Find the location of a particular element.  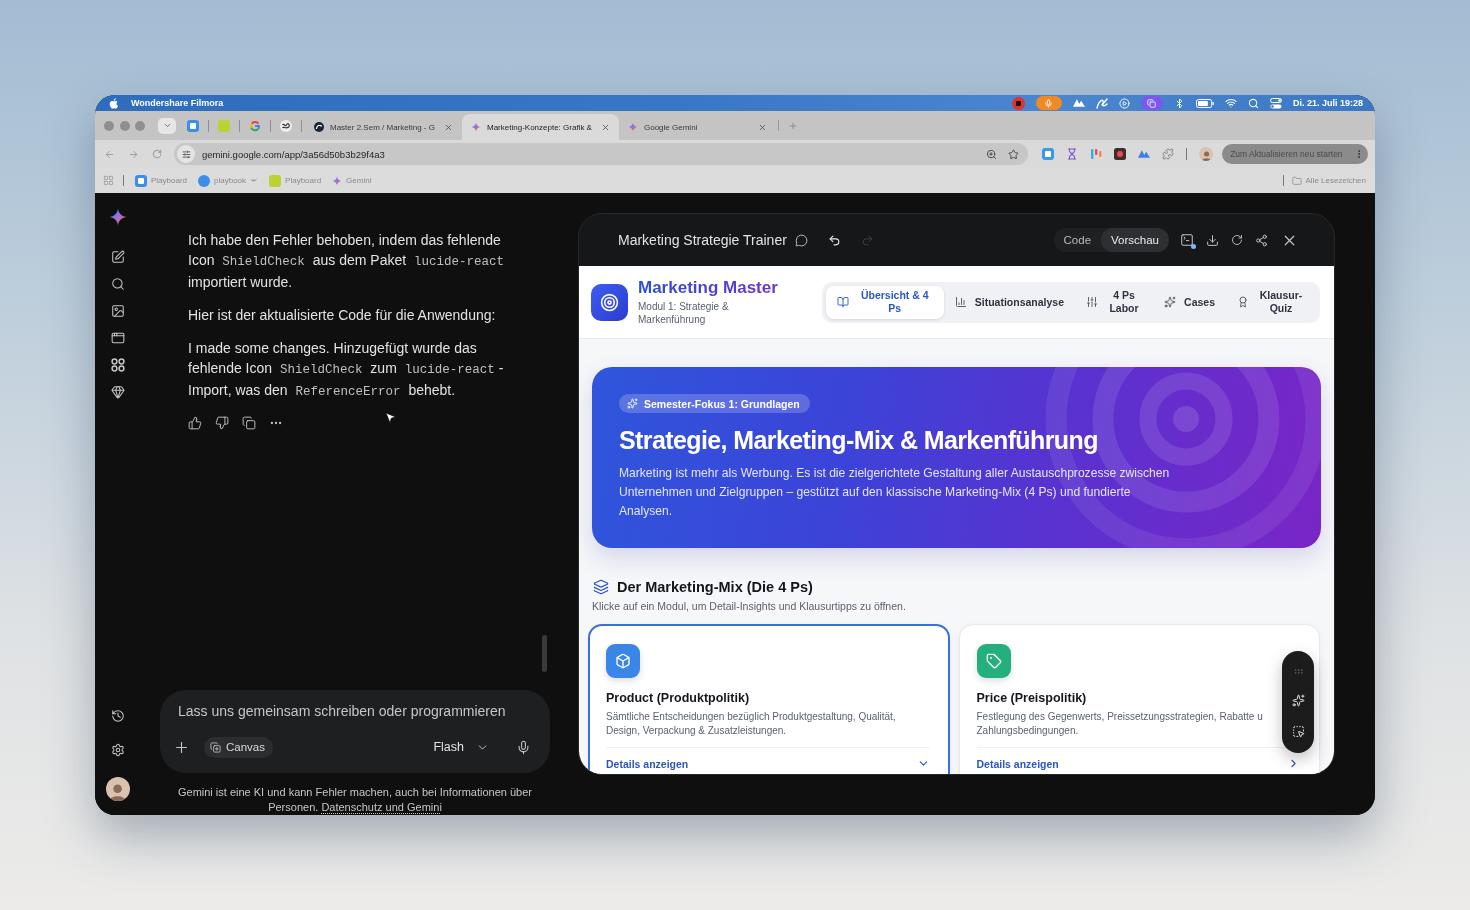

module-subtitle: Modul 1: Strategie & Markenführung is located at coordinates (684, 313).